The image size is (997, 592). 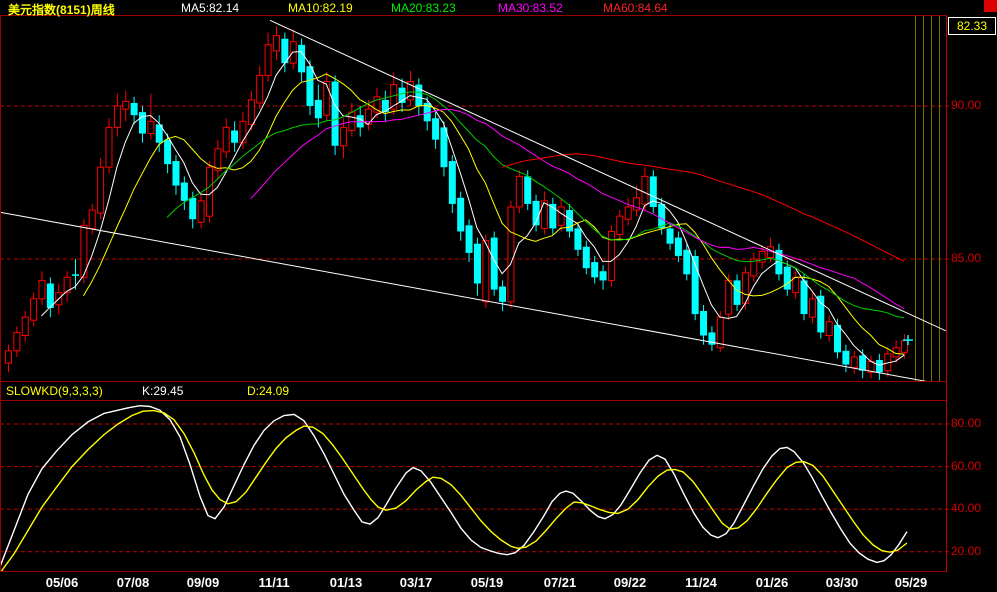 I want to click on latest-price-value: 82.33, so click(x=972, y=26).